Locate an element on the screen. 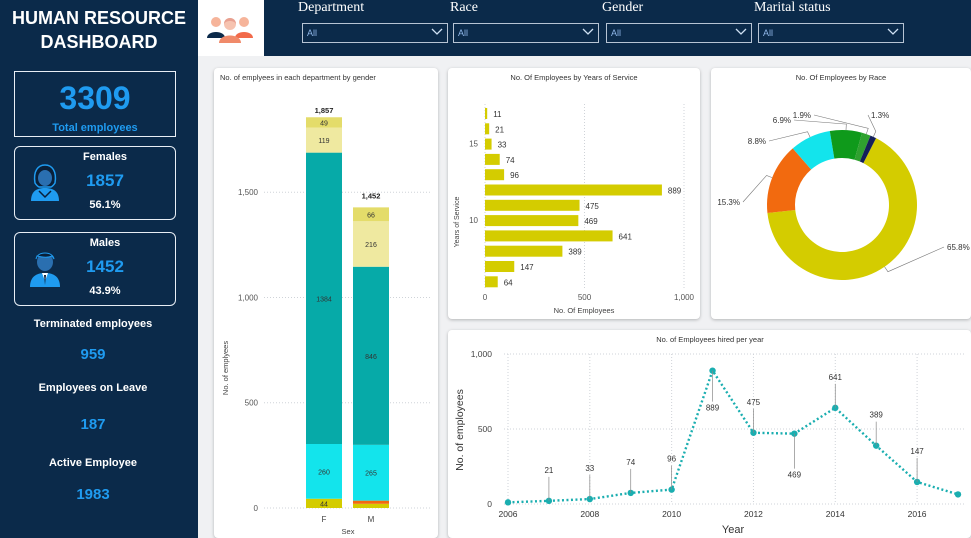 This screenshot has width=971, height=538. data-label: 889 is located at coordinates (675, 191).